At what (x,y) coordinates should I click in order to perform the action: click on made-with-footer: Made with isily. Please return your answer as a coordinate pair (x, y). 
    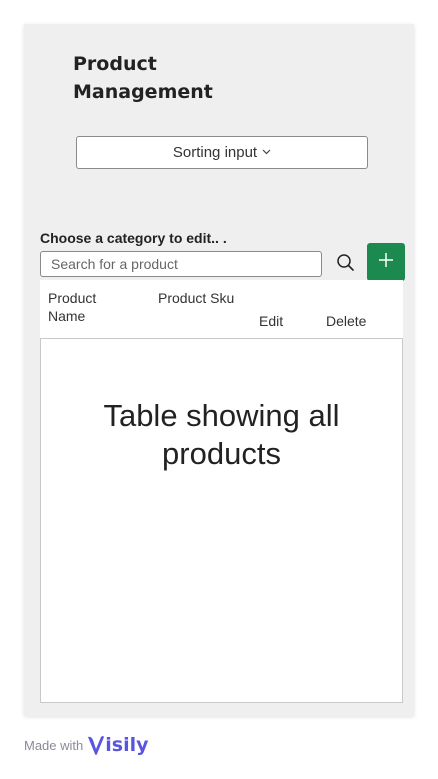
    Looking at the image, I should click on (86, 745).